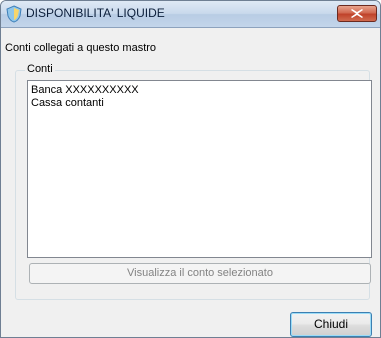 The height and width of the screenshot is (338, 381). I want to click on view-selected-account-button: Visualizza il conto selezionato, so click(200, 273).